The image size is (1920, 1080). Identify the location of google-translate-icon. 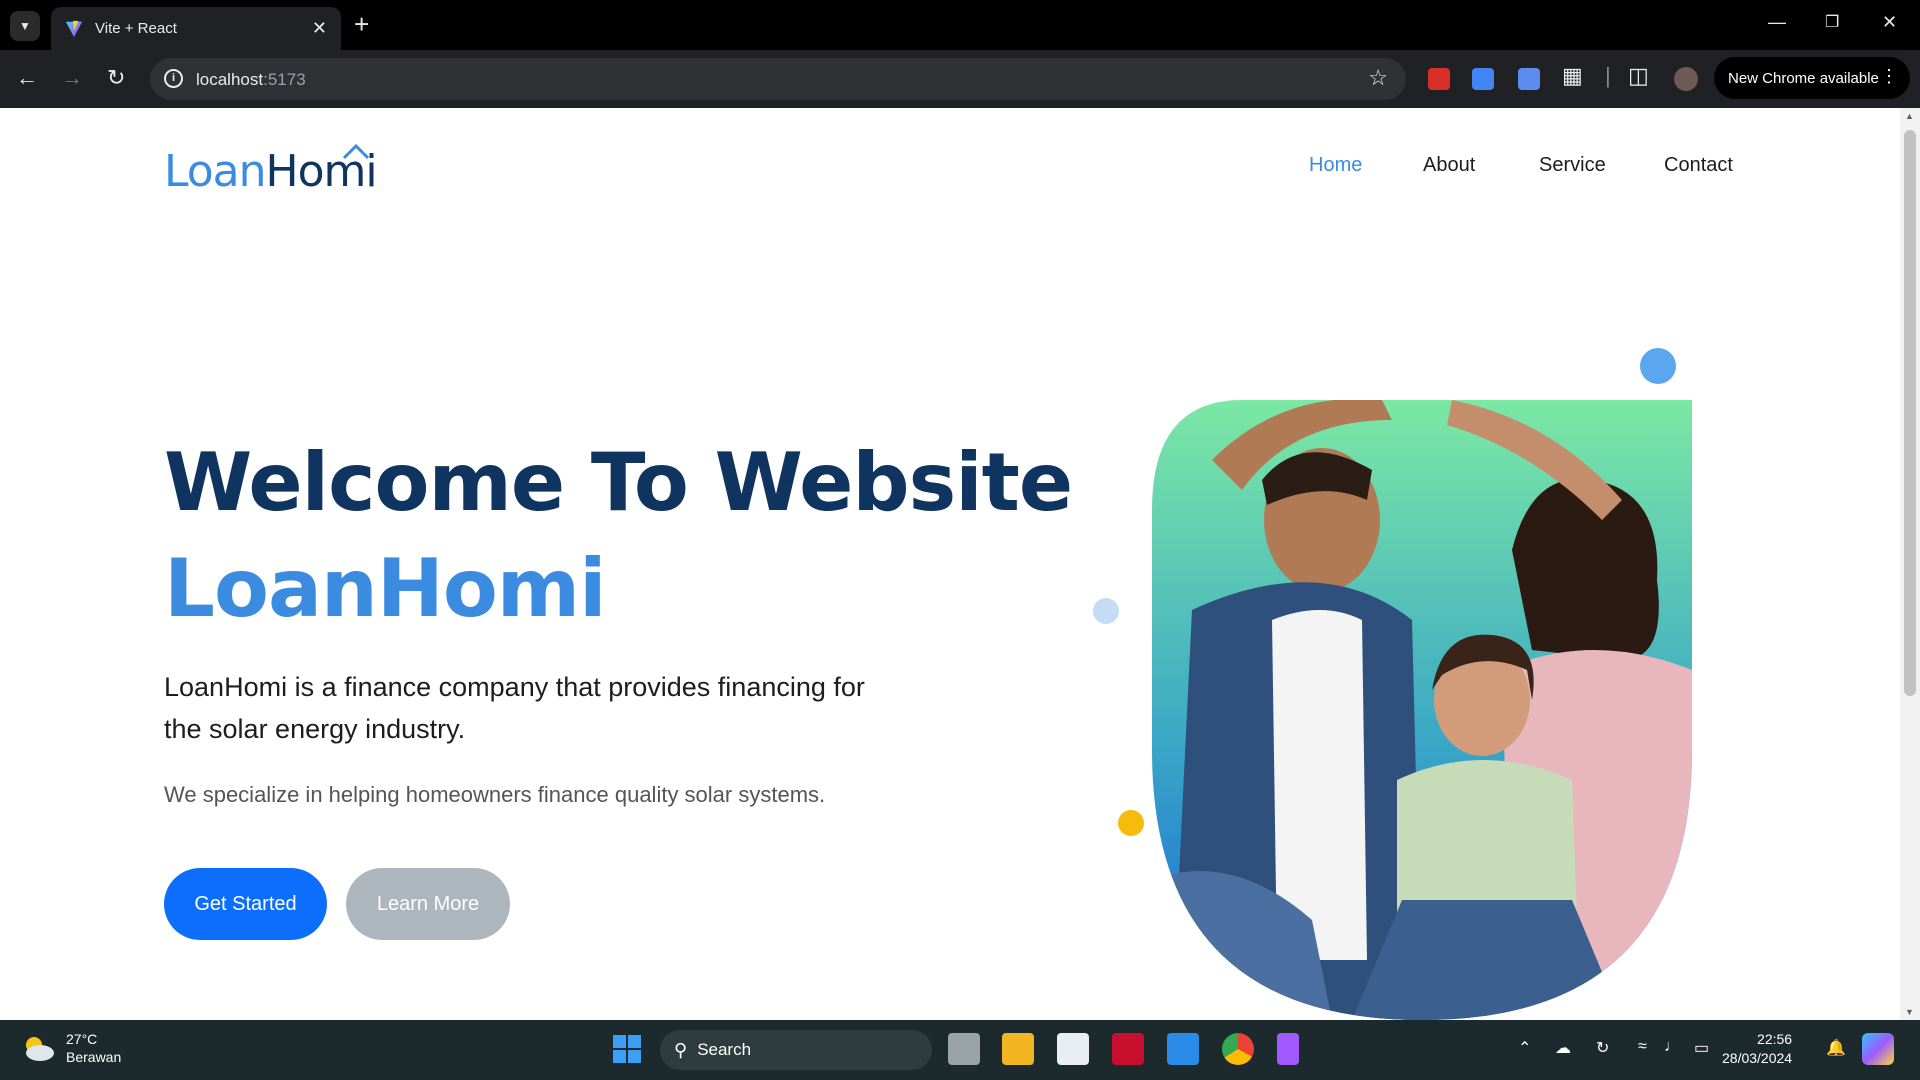
(1483, 79).